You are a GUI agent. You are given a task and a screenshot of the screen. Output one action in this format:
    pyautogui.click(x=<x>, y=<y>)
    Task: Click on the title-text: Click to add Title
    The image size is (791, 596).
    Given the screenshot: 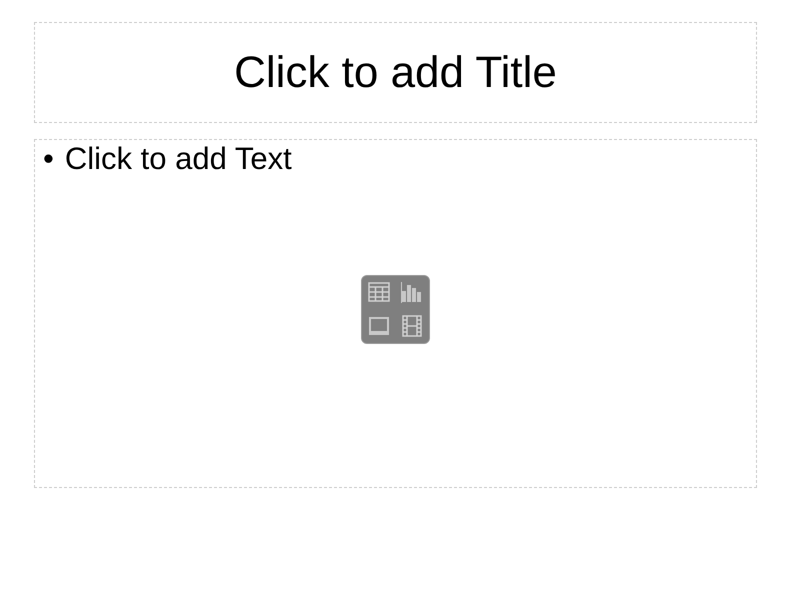 What is the action you would take?
    pyautogui.click(x=395, y=72)
    